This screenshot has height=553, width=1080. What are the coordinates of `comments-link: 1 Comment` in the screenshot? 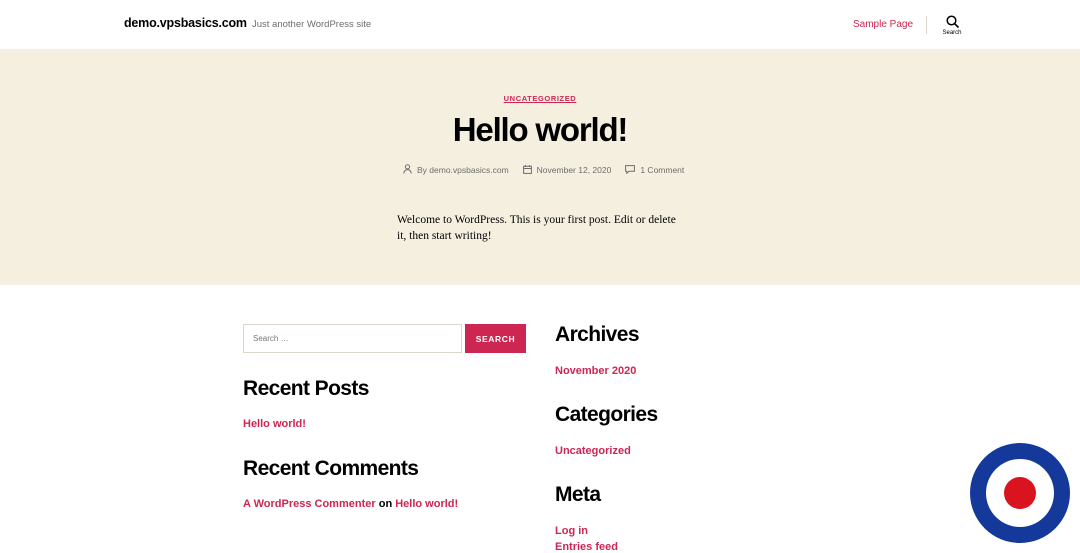 It's located at (662, 170).